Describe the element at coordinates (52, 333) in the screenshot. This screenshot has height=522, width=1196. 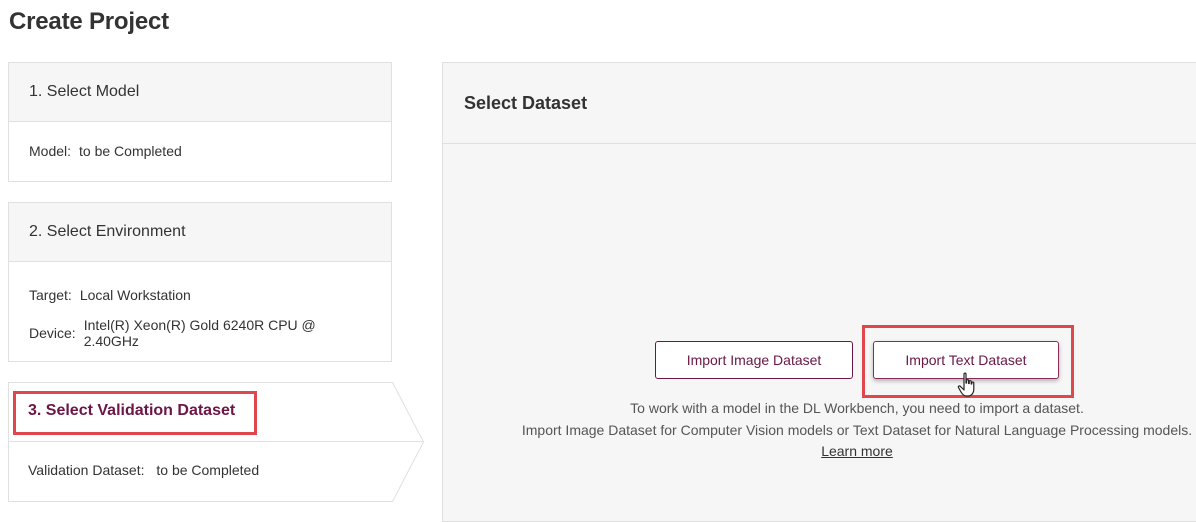
I see `device-label: Device:` at that location.